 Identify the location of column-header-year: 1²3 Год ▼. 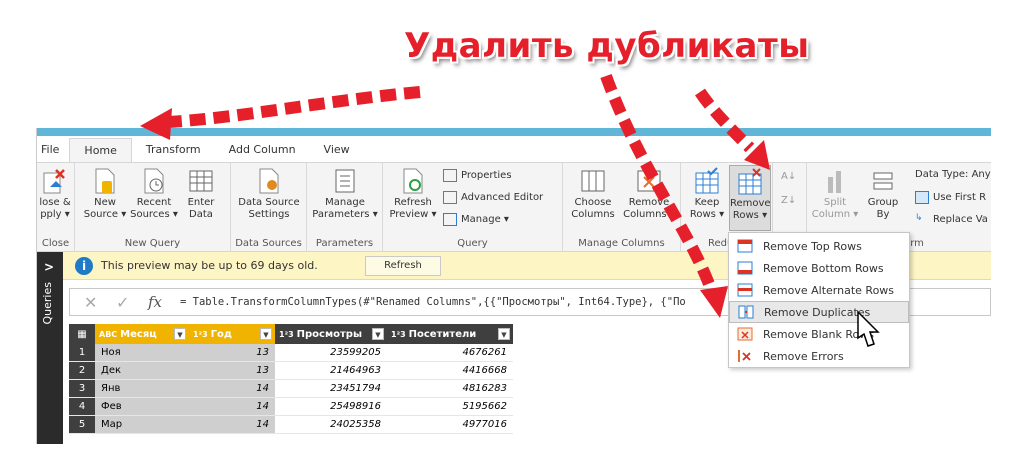
(232, 334).